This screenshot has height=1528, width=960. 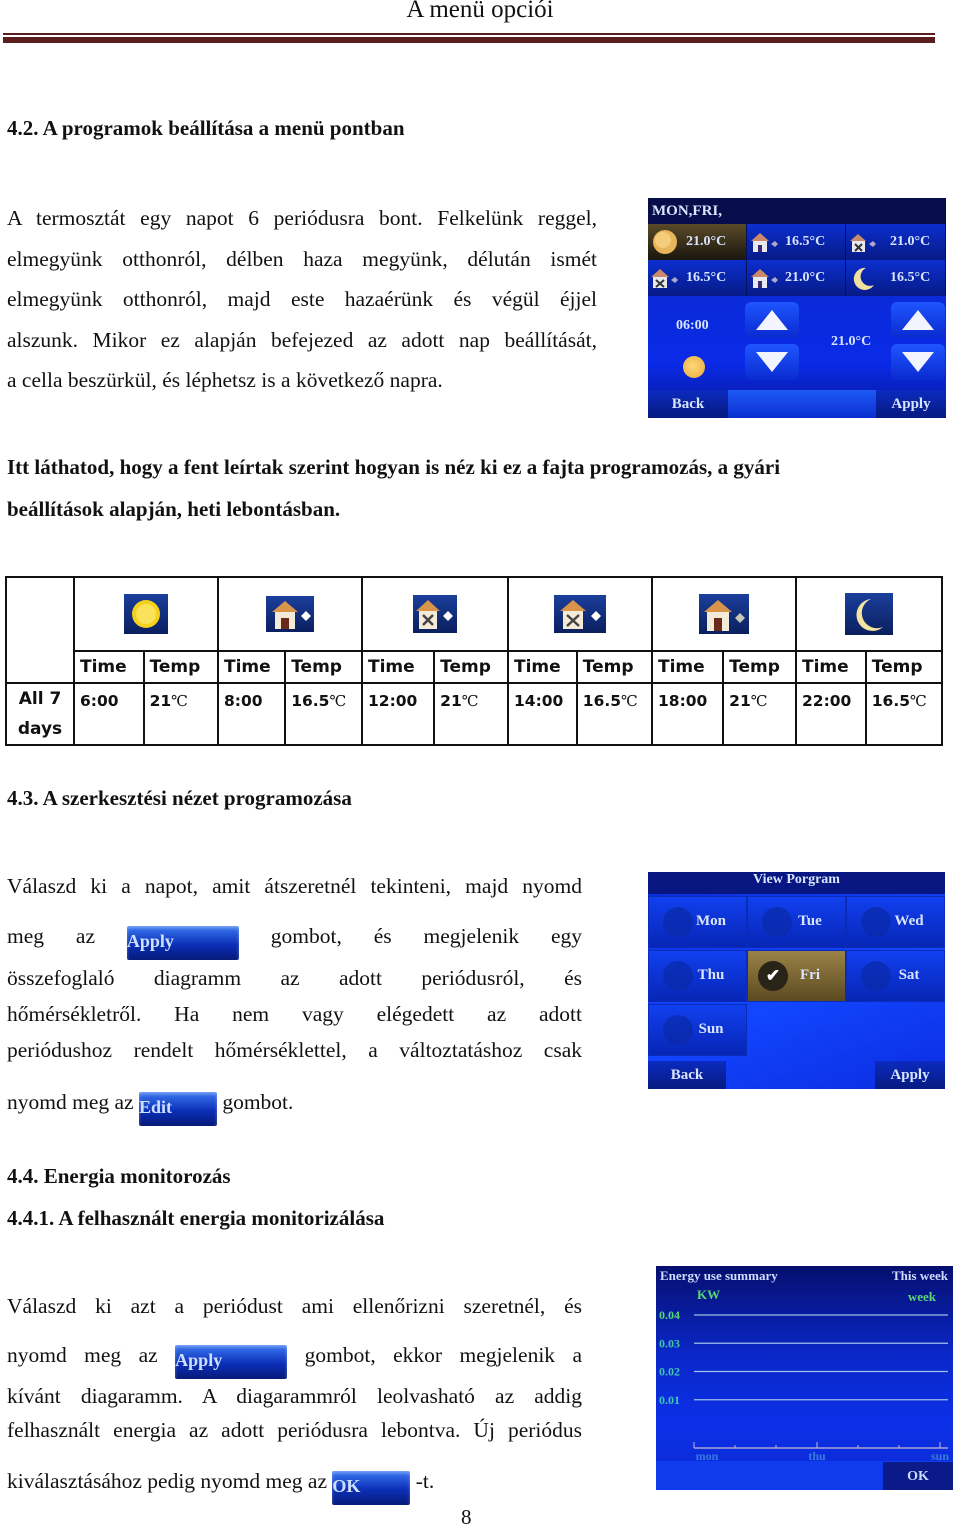 What do you see at coordinates (109, 714) in the screenshot?
I see `period-time: 6:00` at bounding box center [109, 714].